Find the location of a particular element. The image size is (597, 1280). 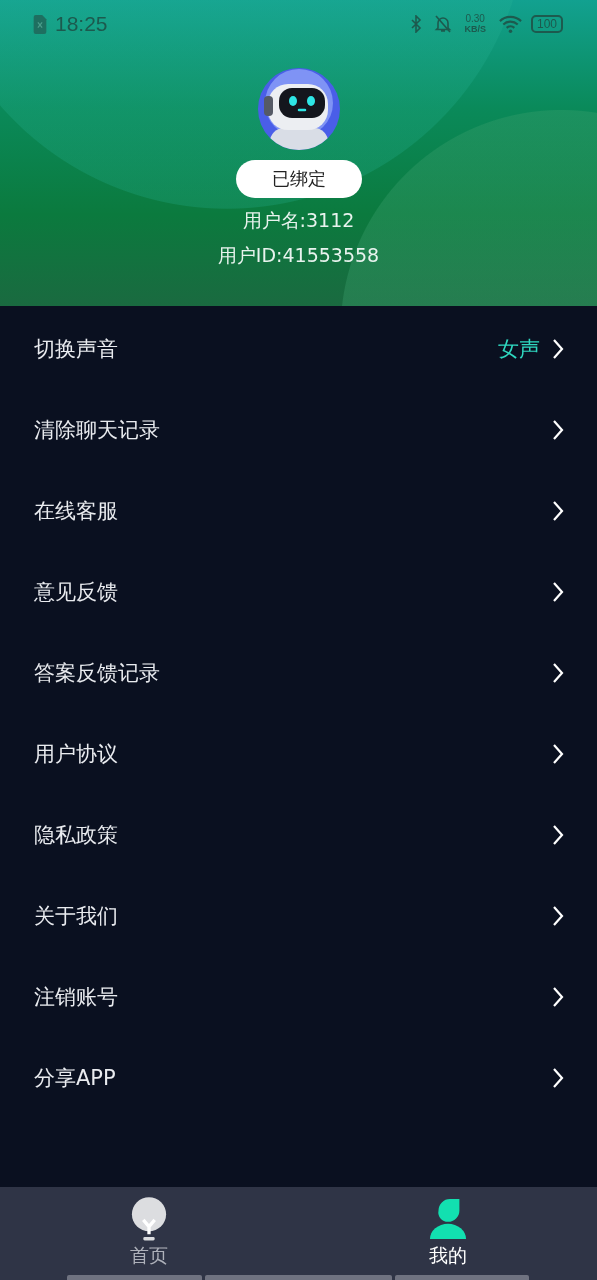

menu-value: 女声 is located at coordinates (519, 349).